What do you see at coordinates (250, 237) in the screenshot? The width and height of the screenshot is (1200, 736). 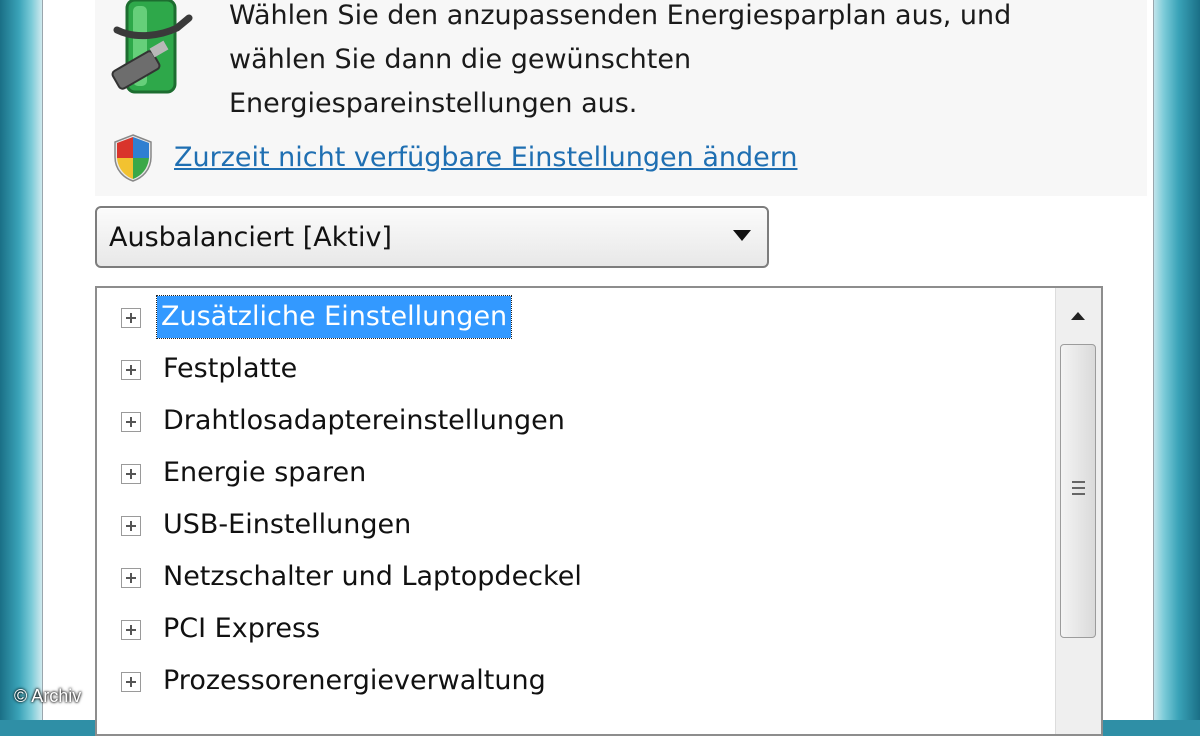 I see `power-plan-selected-value: Ausbalanciert [Aktiv]` at bounding box center [250, 237].